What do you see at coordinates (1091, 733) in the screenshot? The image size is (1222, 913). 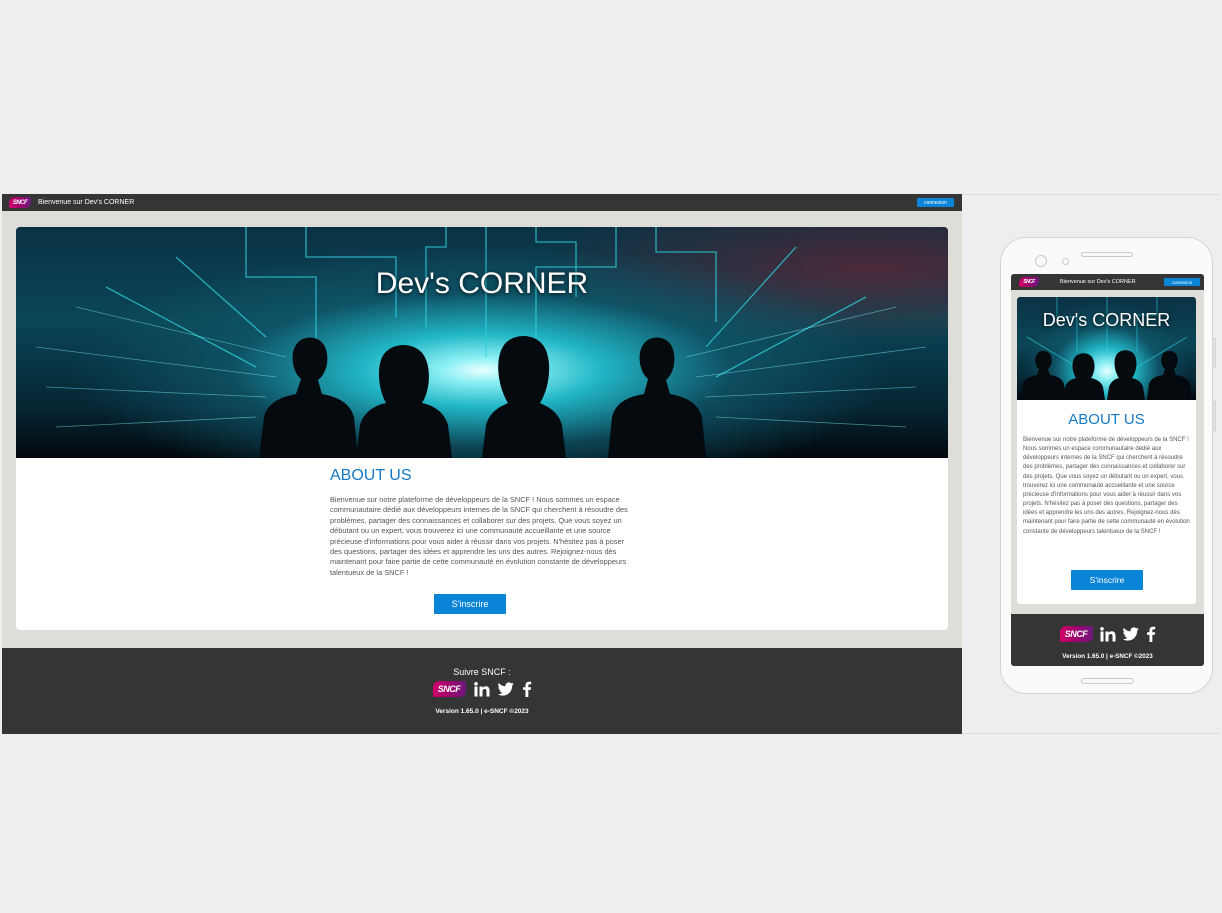 I see `separator-line-bottom` at bounding box center [1091, 733].